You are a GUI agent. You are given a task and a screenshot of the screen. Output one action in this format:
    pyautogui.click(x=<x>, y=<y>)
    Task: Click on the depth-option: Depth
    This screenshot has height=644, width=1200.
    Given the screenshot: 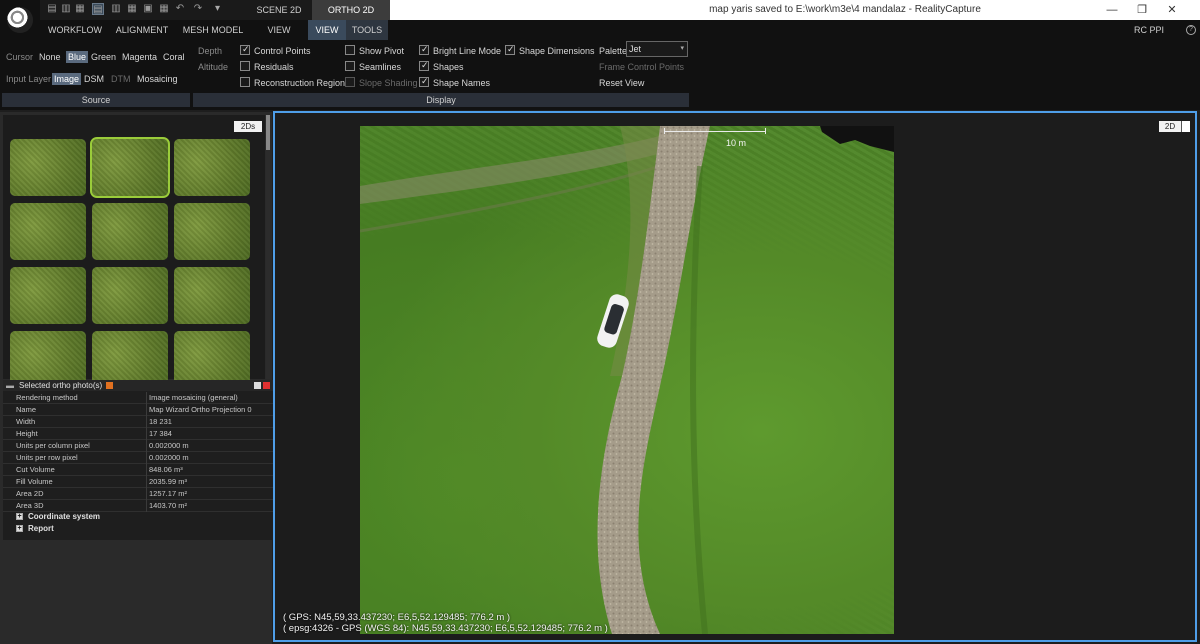 What is the action you would take?
    pyautogui.click(x=210, y=51)
    